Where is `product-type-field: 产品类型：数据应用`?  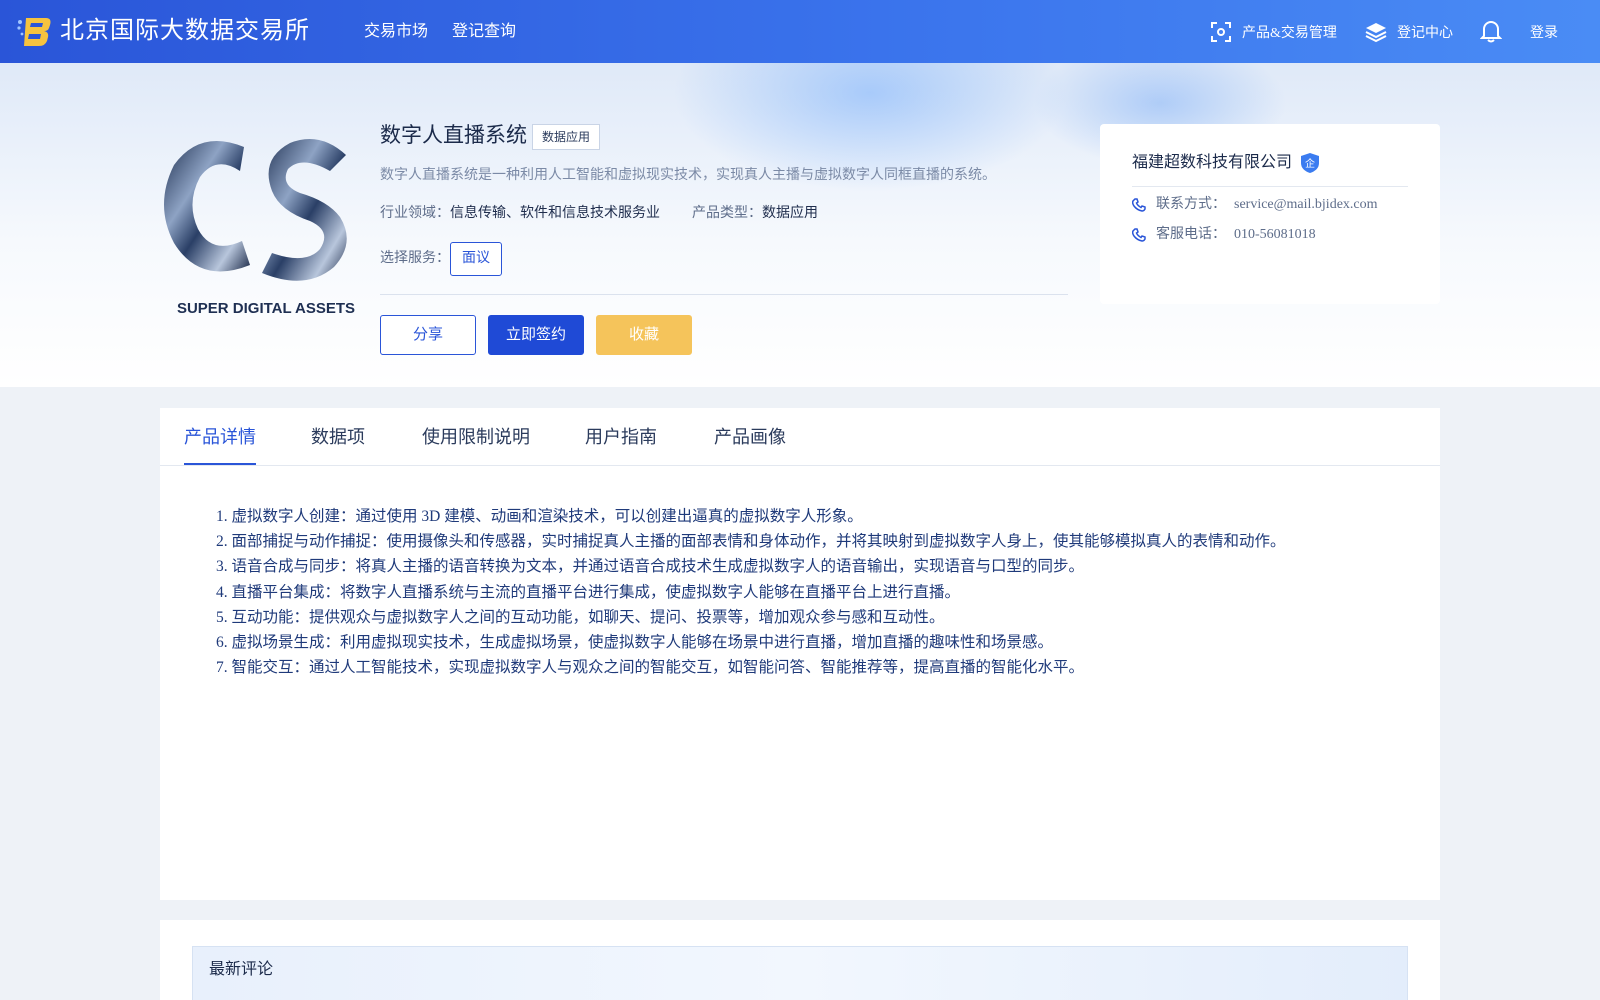
product-type-field: 产品类型：数据应用 is located at coordinates (755, 214).